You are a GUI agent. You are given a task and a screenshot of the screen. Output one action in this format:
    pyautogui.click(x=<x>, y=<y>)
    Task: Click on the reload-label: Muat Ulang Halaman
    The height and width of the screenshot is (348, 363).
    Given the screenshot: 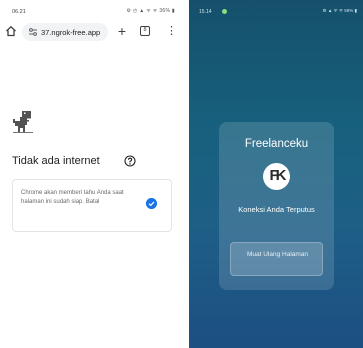 What is the action you would take?
    pyautogui.click(x=277, y=254)
    